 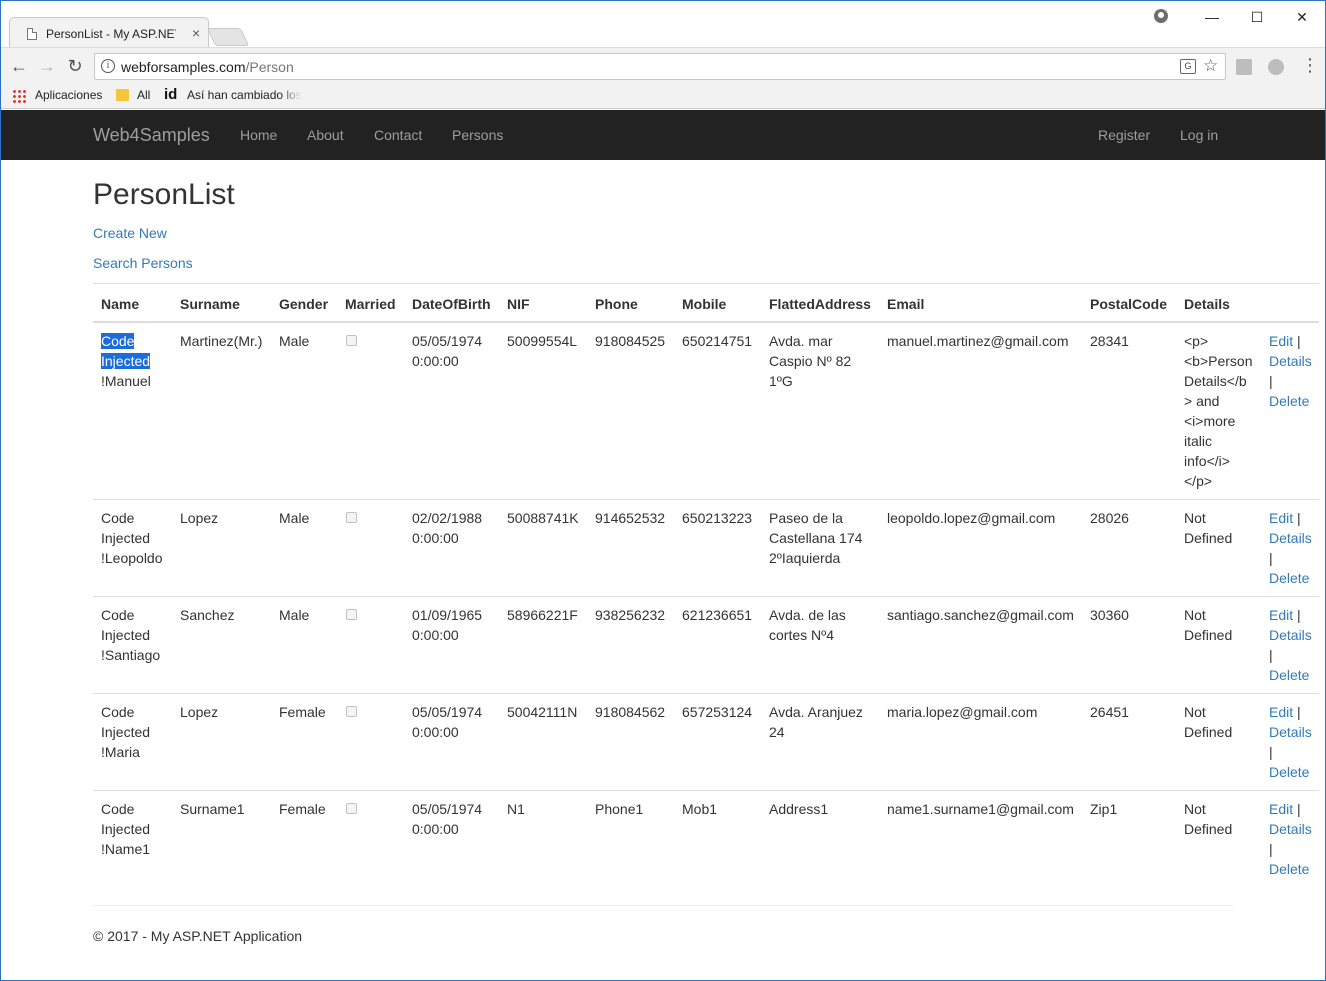 What do you see at coordinates (1218, 645) in the screenshot?
I see `cell-details: Not Defined` at bounding box center [1218, 645].